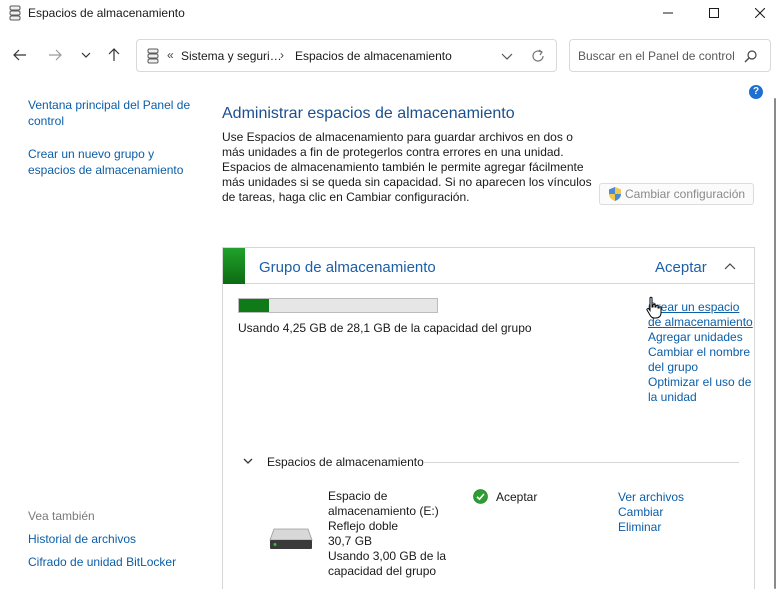 This screenshot has height=589, width=781. What do you see at coordinates (651, 497) in the screenshot?
I see `view-files-link: Ver archivos` at bounding box center [651, 497].